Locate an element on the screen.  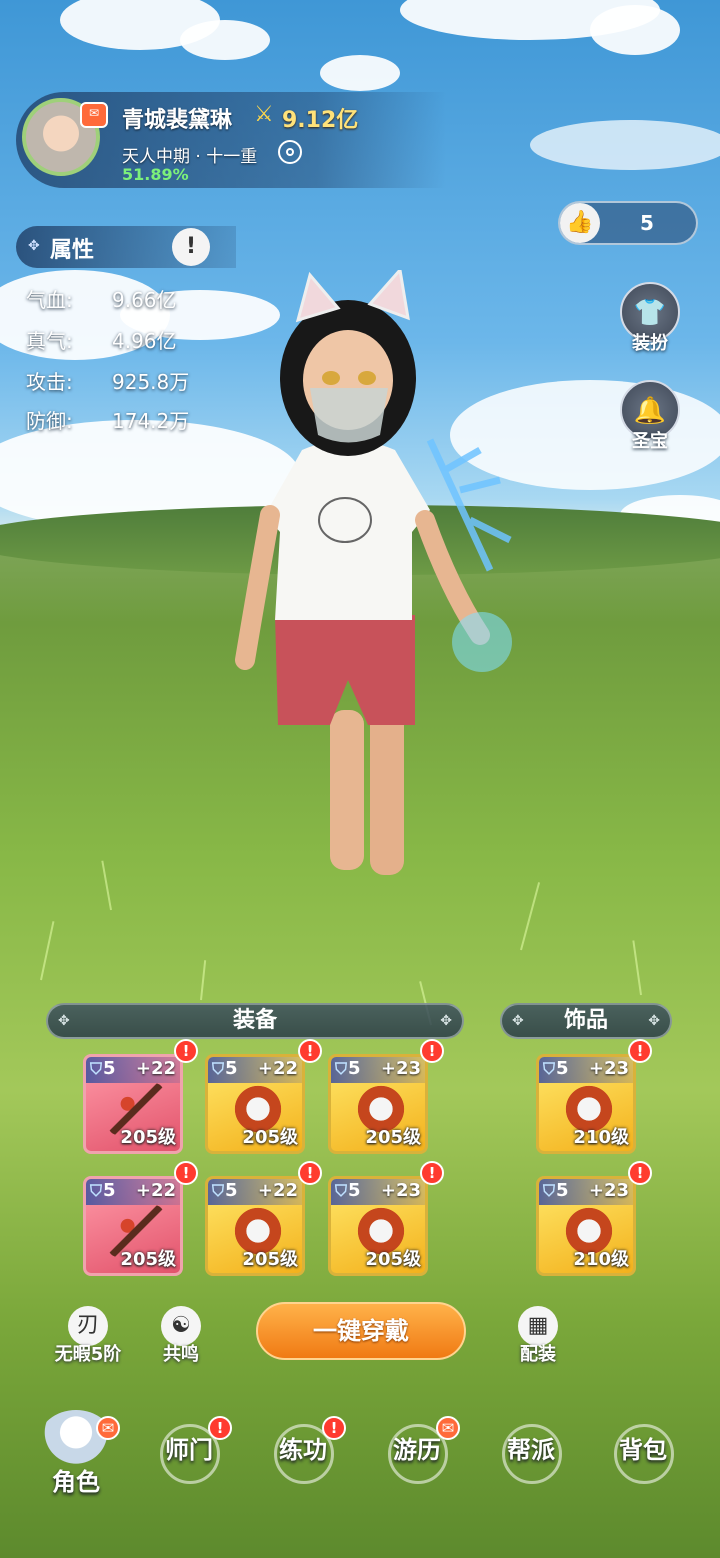
accessory-slot-ring: 5 +23 210级 is located at coordinates (586, 1104).